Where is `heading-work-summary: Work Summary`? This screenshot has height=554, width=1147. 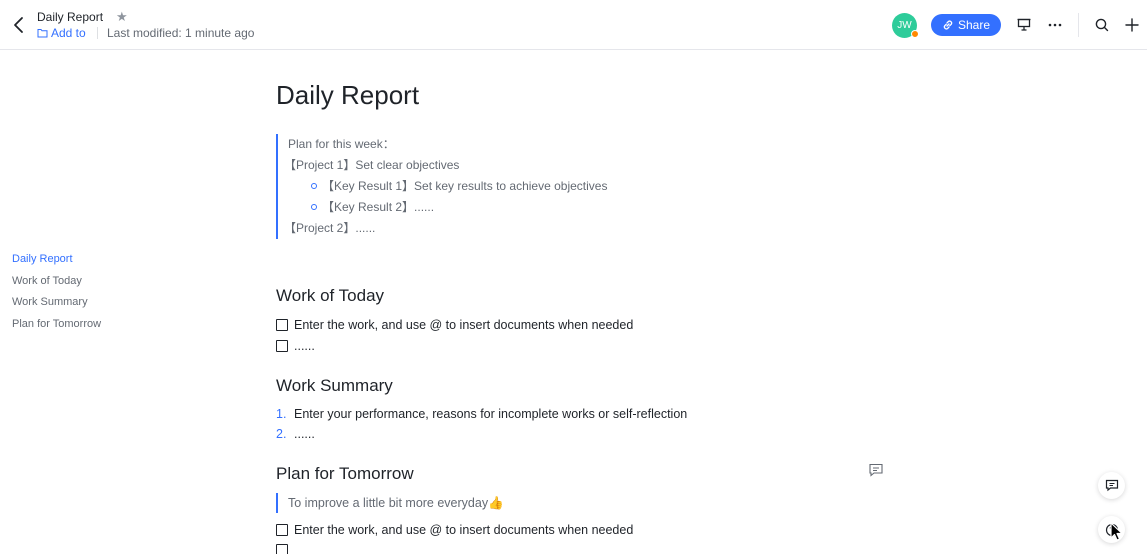 heading-work-summary: Work Summary is located at coordinates (334, 386).